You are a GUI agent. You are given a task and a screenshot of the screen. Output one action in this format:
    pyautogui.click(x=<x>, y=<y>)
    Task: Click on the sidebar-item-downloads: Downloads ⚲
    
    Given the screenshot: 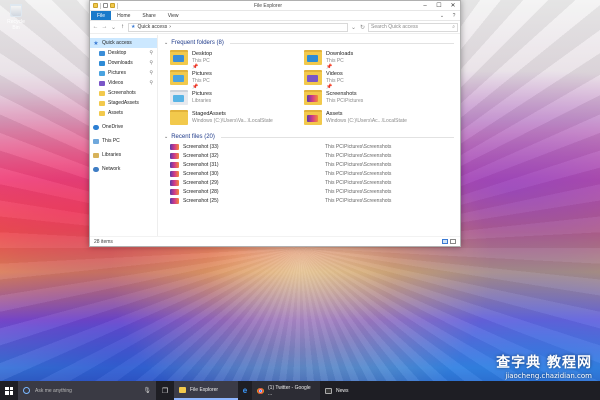 What is the action you would take?
    pyautogui.click(x=123, y=63)
    